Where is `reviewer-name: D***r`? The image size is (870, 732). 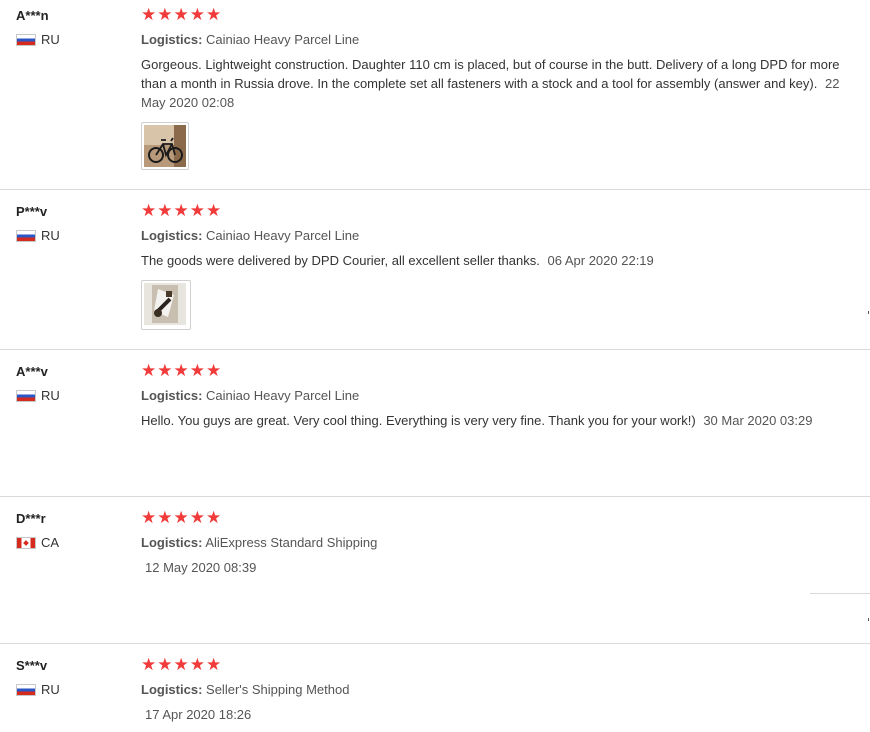 reviewer-name: D***r is located at coordinates (31, 518).